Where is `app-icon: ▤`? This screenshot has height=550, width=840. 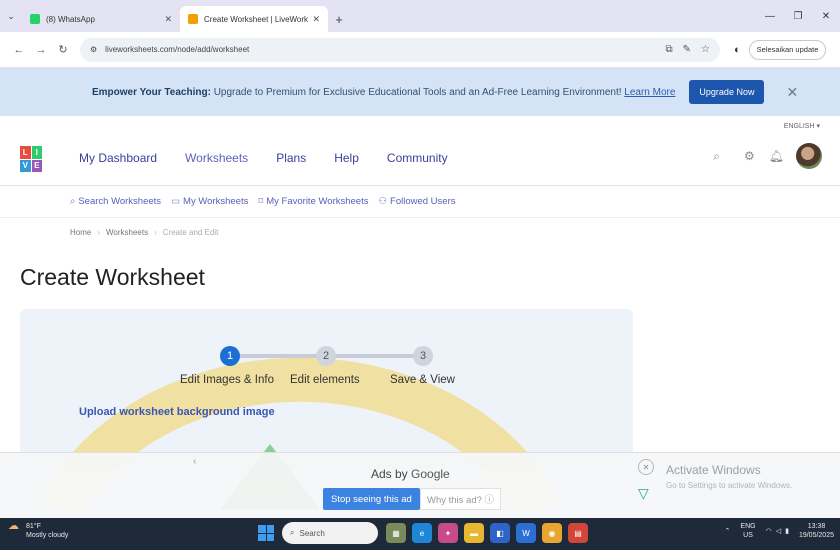 app-icon: ▤ is located at coordinates (578, 533).